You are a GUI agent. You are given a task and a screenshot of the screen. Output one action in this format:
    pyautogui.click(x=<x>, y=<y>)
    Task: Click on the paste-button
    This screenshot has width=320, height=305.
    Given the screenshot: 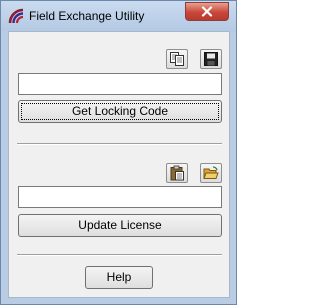 What is the action you would take?
    pyautogui.click(x=177, y=173)
    